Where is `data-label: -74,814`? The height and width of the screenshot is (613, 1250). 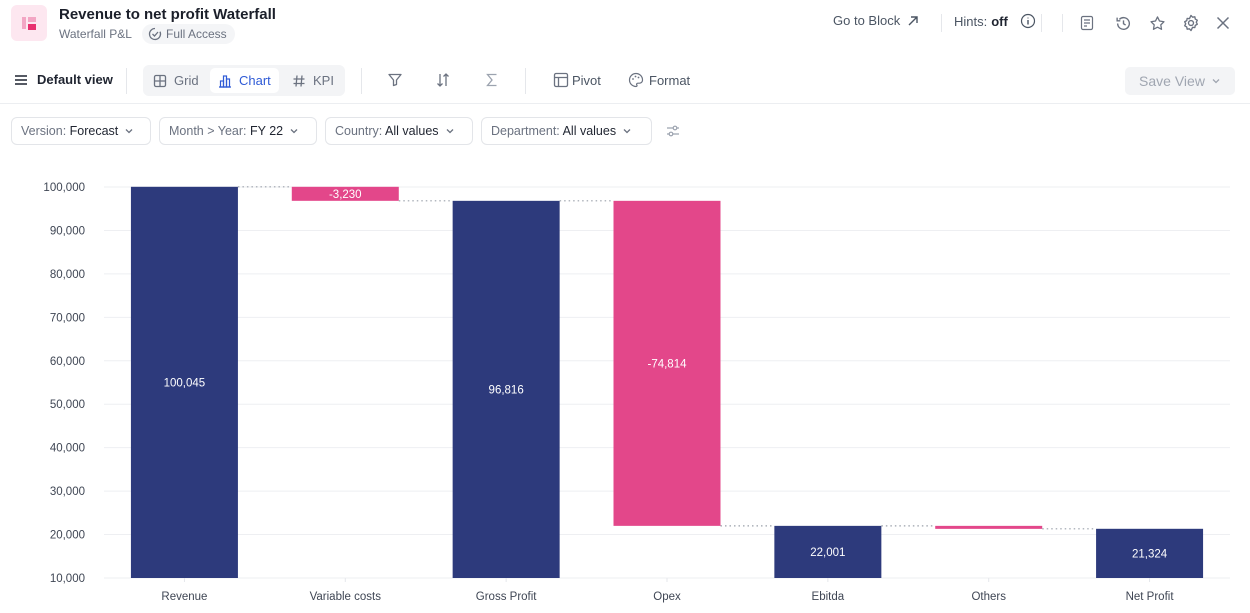 data-label: -74,814 is located at coordinates (667, 364).